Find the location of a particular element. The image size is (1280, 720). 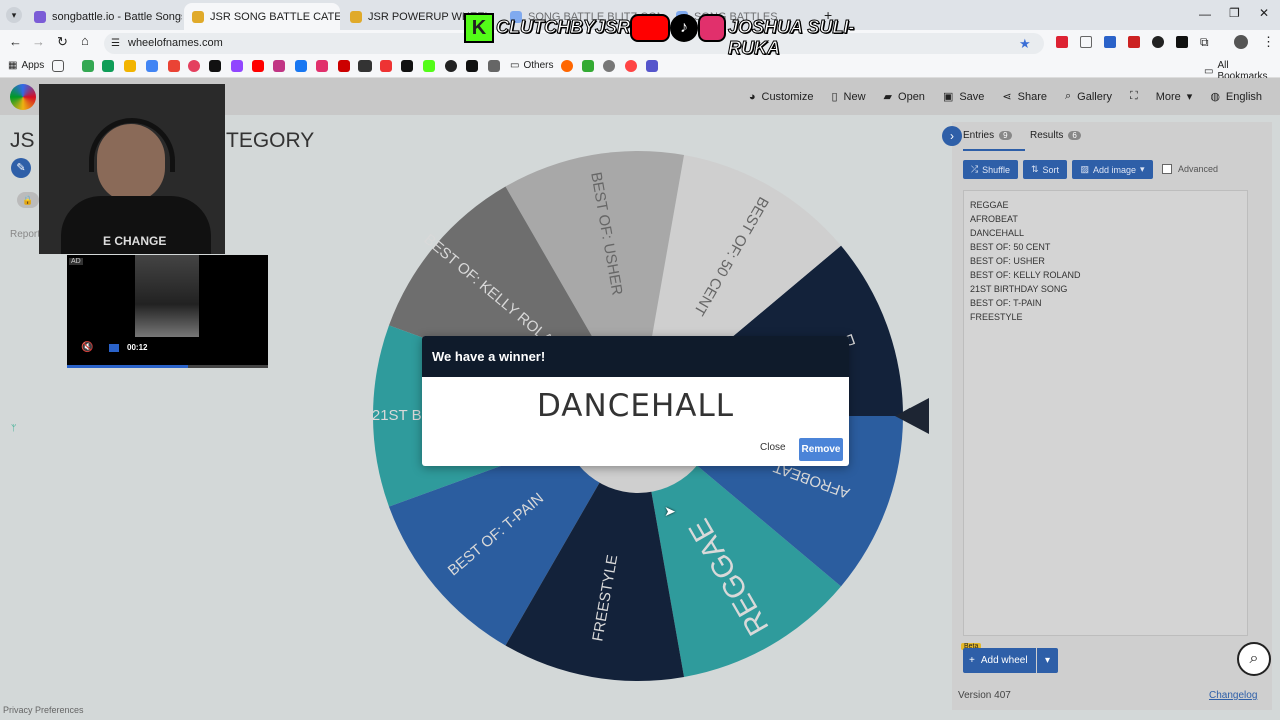

webcam-overlay: E CHANGE is located at coordinates (132, 169).